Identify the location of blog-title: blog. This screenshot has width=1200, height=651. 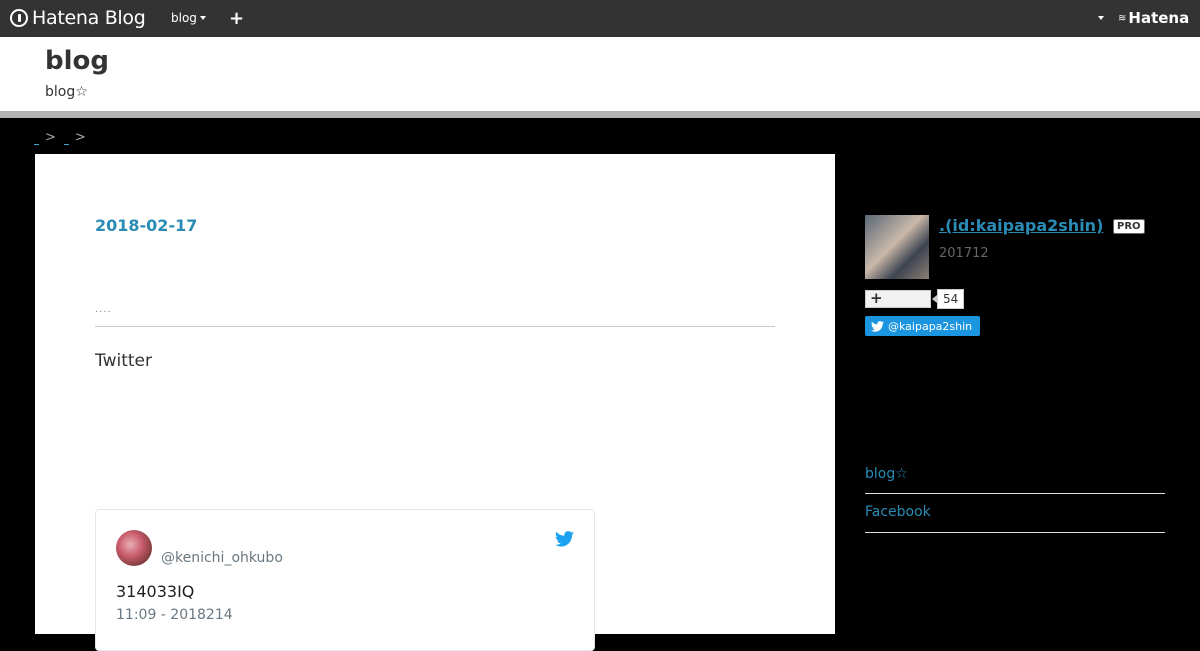
(77, 61).